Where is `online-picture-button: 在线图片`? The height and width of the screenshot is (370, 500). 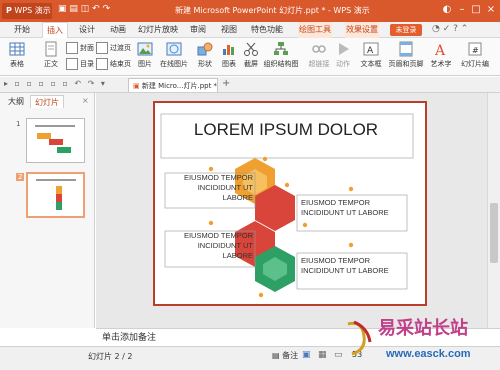 online-picture-button: 在线图片 is located at coordinates (174, 55).